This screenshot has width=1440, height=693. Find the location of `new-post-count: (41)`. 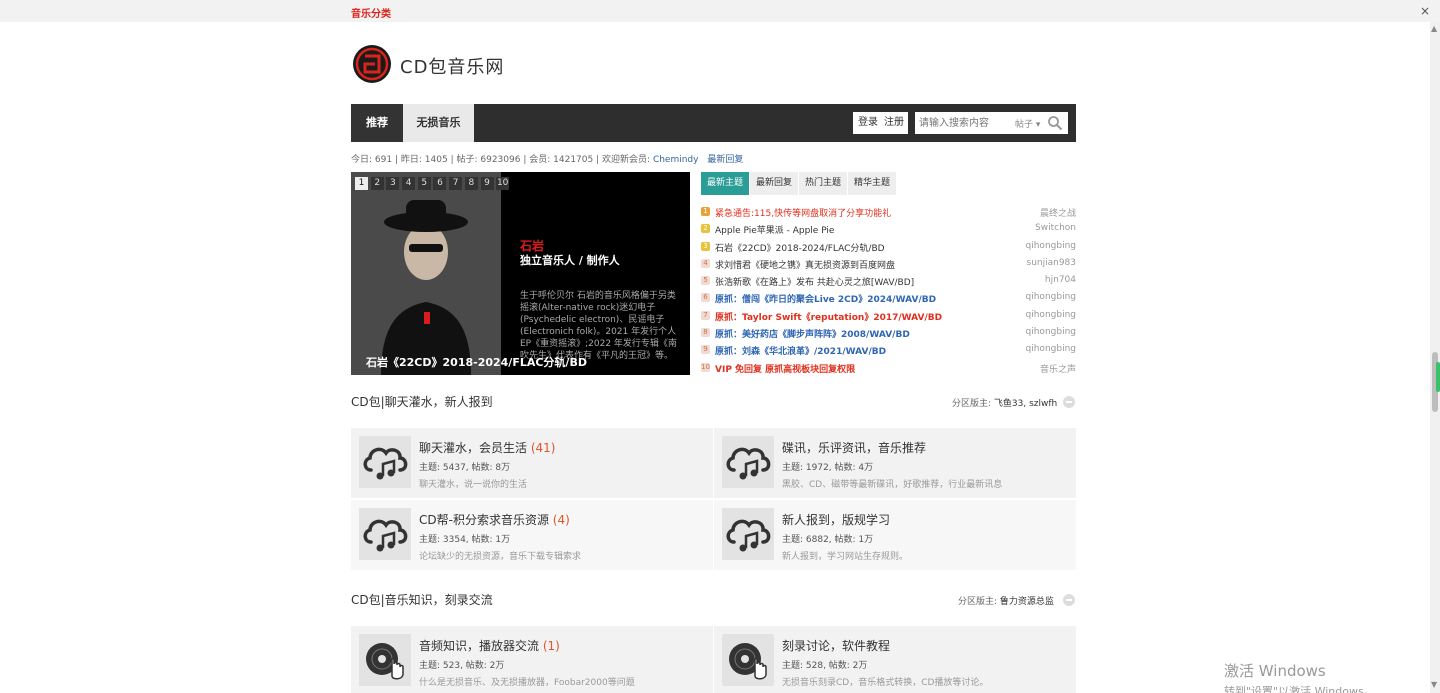

new-post-count: (41) is located at coordinates (543, 448).